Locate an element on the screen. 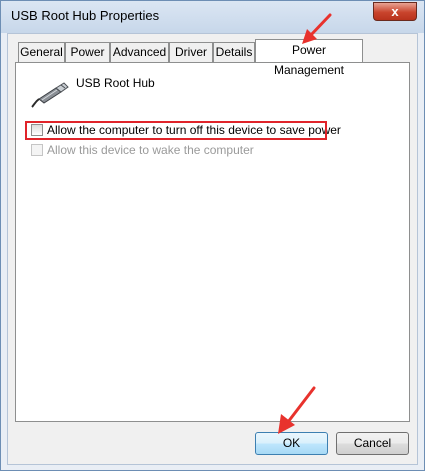 Image resolution: width=427 pixels, height=473 pixels. usb-connector-icon is located at coordinates (50, 95).